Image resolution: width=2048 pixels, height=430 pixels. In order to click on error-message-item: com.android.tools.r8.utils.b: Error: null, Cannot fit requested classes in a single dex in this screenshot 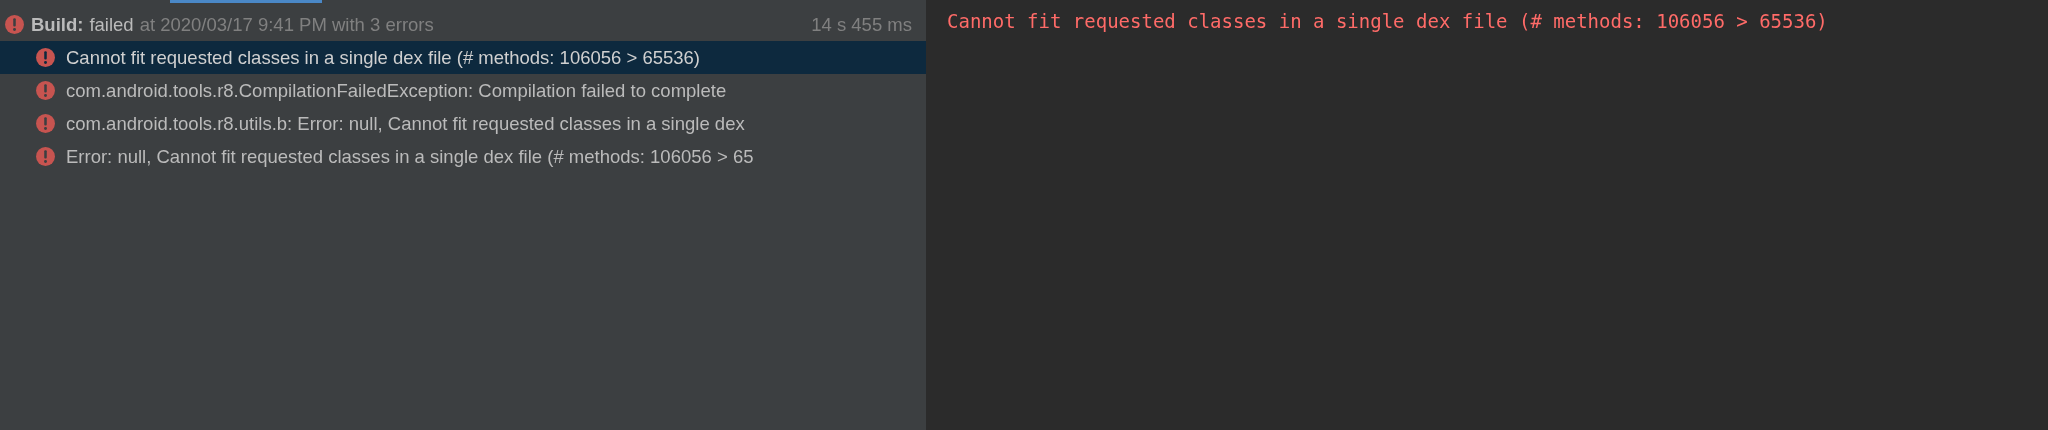, I will do `click(463, 123)`.